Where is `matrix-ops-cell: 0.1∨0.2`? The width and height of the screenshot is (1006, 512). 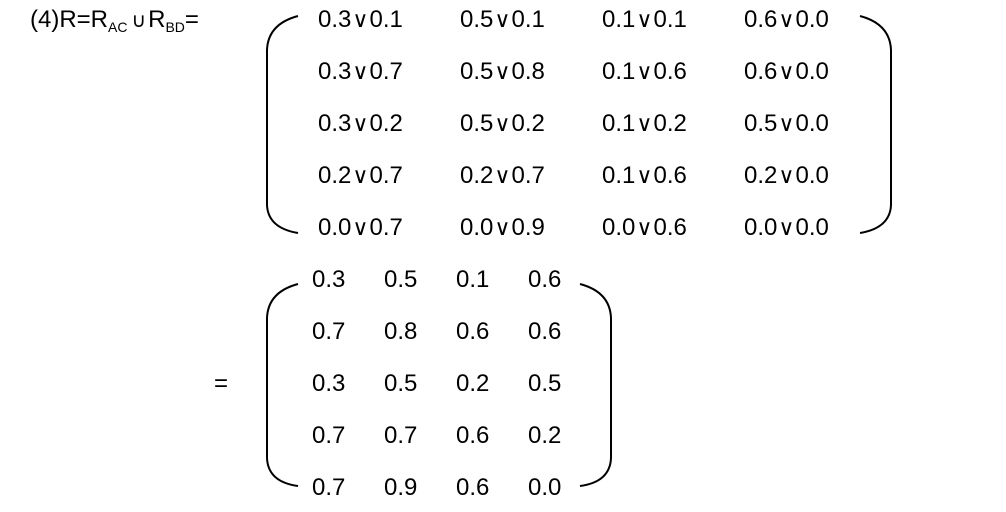
matrix-ops-cell: 0.1∨0.2 is located at coordinates (644, 124).